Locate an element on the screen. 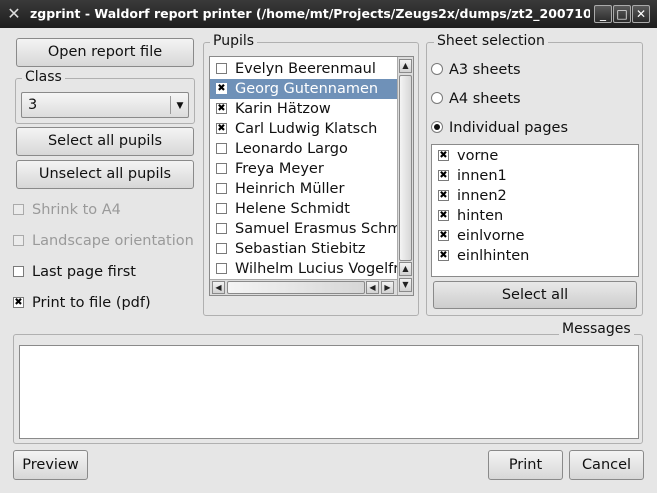 The height and width of the screenshot is (493, 657). pupil-item: Evelyn Beerenmaul is located at coordinates (303, 69).